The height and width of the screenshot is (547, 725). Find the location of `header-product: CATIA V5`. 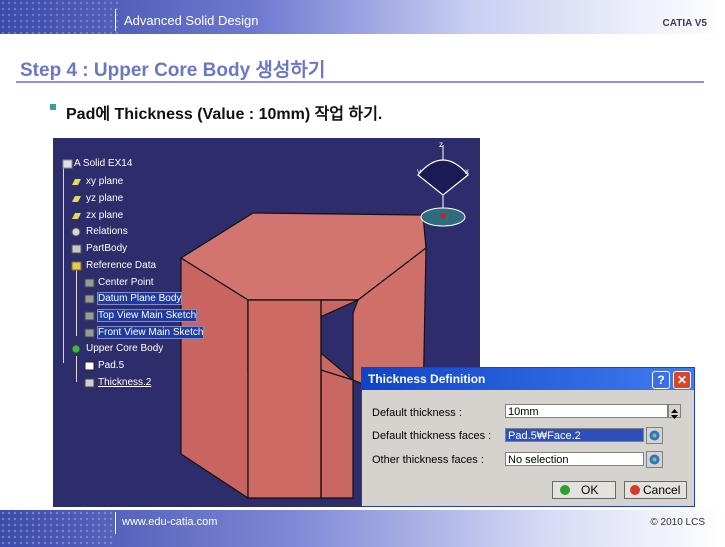

header-product: CATIA V5 is located at coordinates (684, 23).